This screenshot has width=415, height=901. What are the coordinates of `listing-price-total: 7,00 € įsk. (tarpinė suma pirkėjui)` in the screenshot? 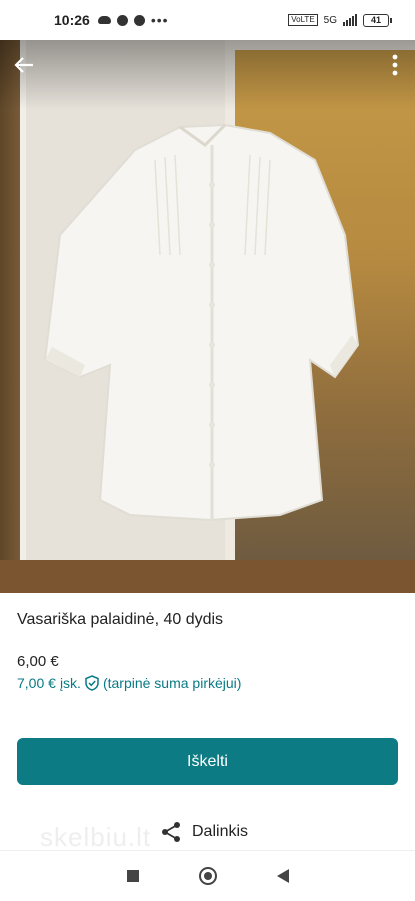 It's located at (129, 683).